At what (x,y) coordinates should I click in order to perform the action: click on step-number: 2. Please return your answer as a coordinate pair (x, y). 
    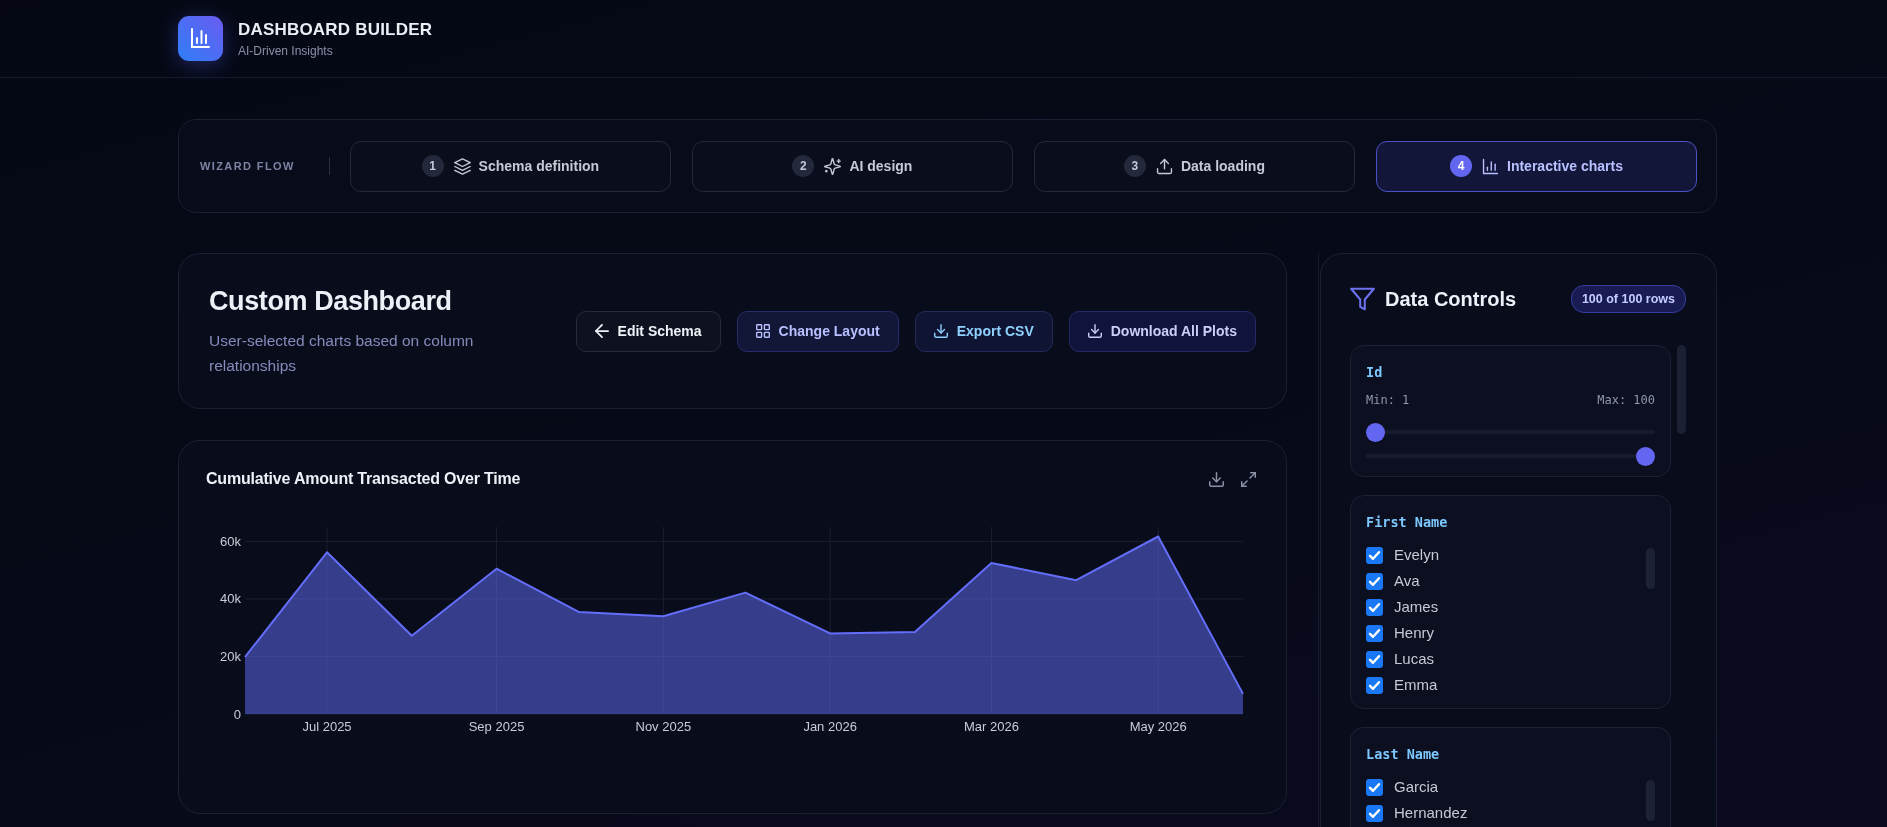
    Looking at the image, I should click on (803, 166).